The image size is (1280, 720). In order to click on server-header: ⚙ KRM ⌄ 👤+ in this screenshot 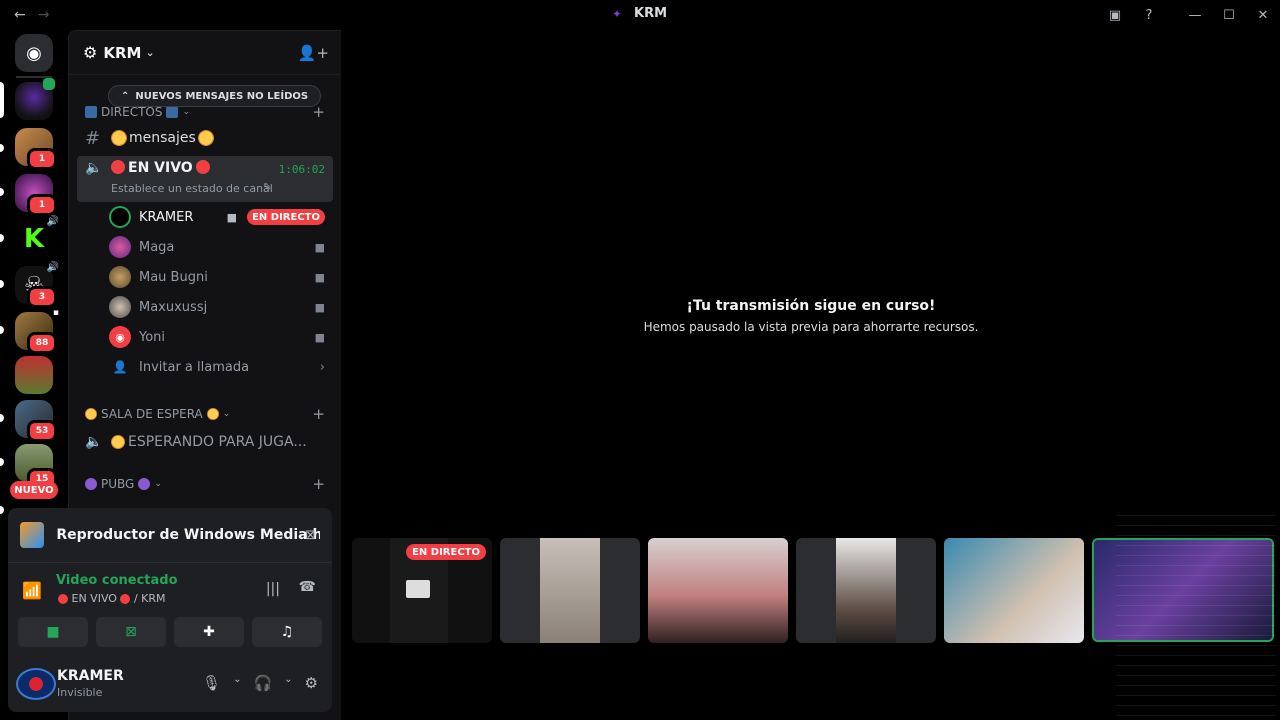, I will do `click(205, 53)`.